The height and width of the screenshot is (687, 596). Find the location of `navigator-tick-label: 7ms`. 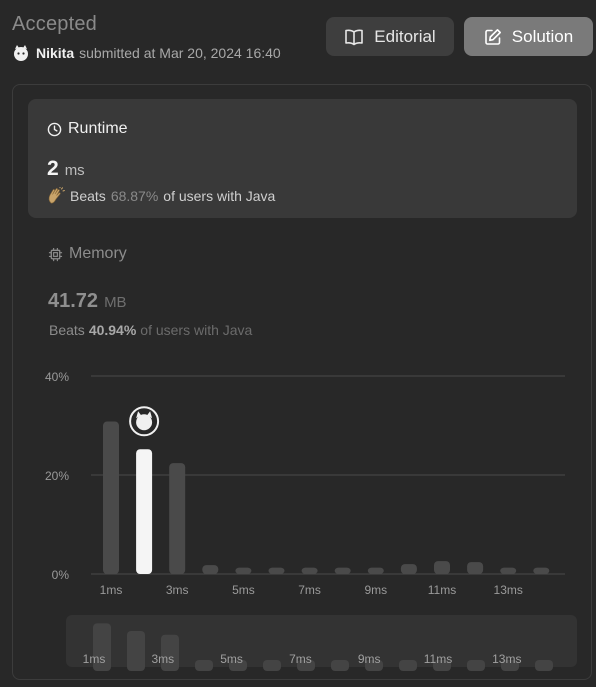

navigator-tick-label: 7ms is located at coordinates (300, 659).